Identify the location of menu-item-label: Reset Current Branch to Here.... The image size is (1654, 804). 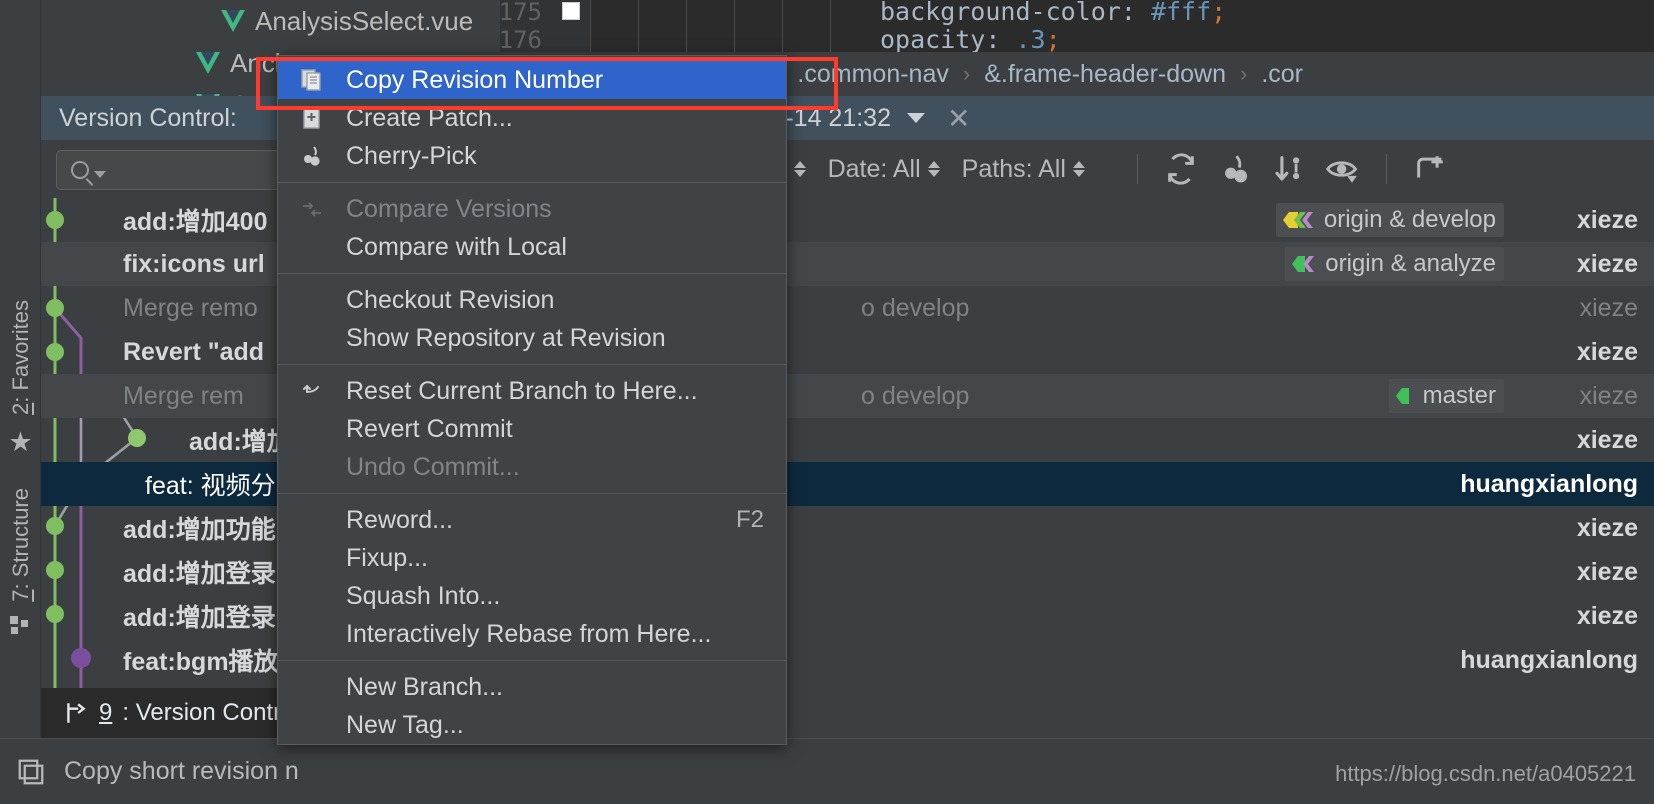
(522, 390).